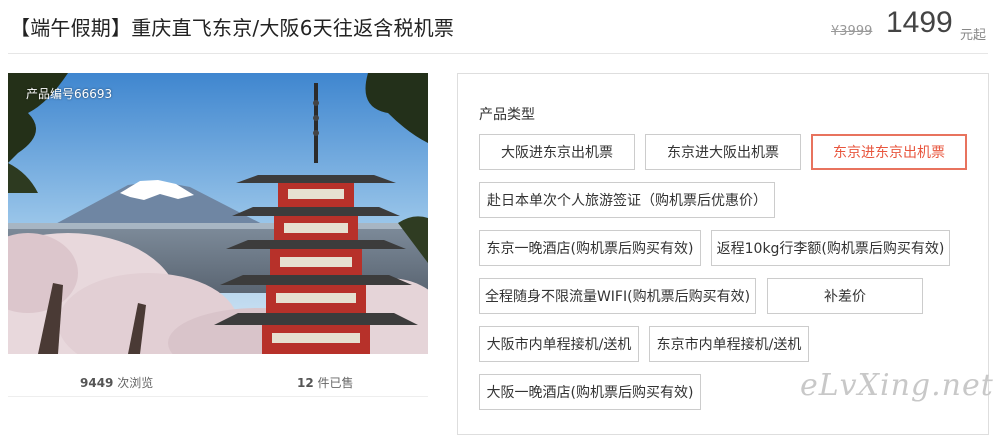  Describe the element at coordinates (116, 382) in the screenshot. I see `views-stat: 9449 次浏览` at that location.